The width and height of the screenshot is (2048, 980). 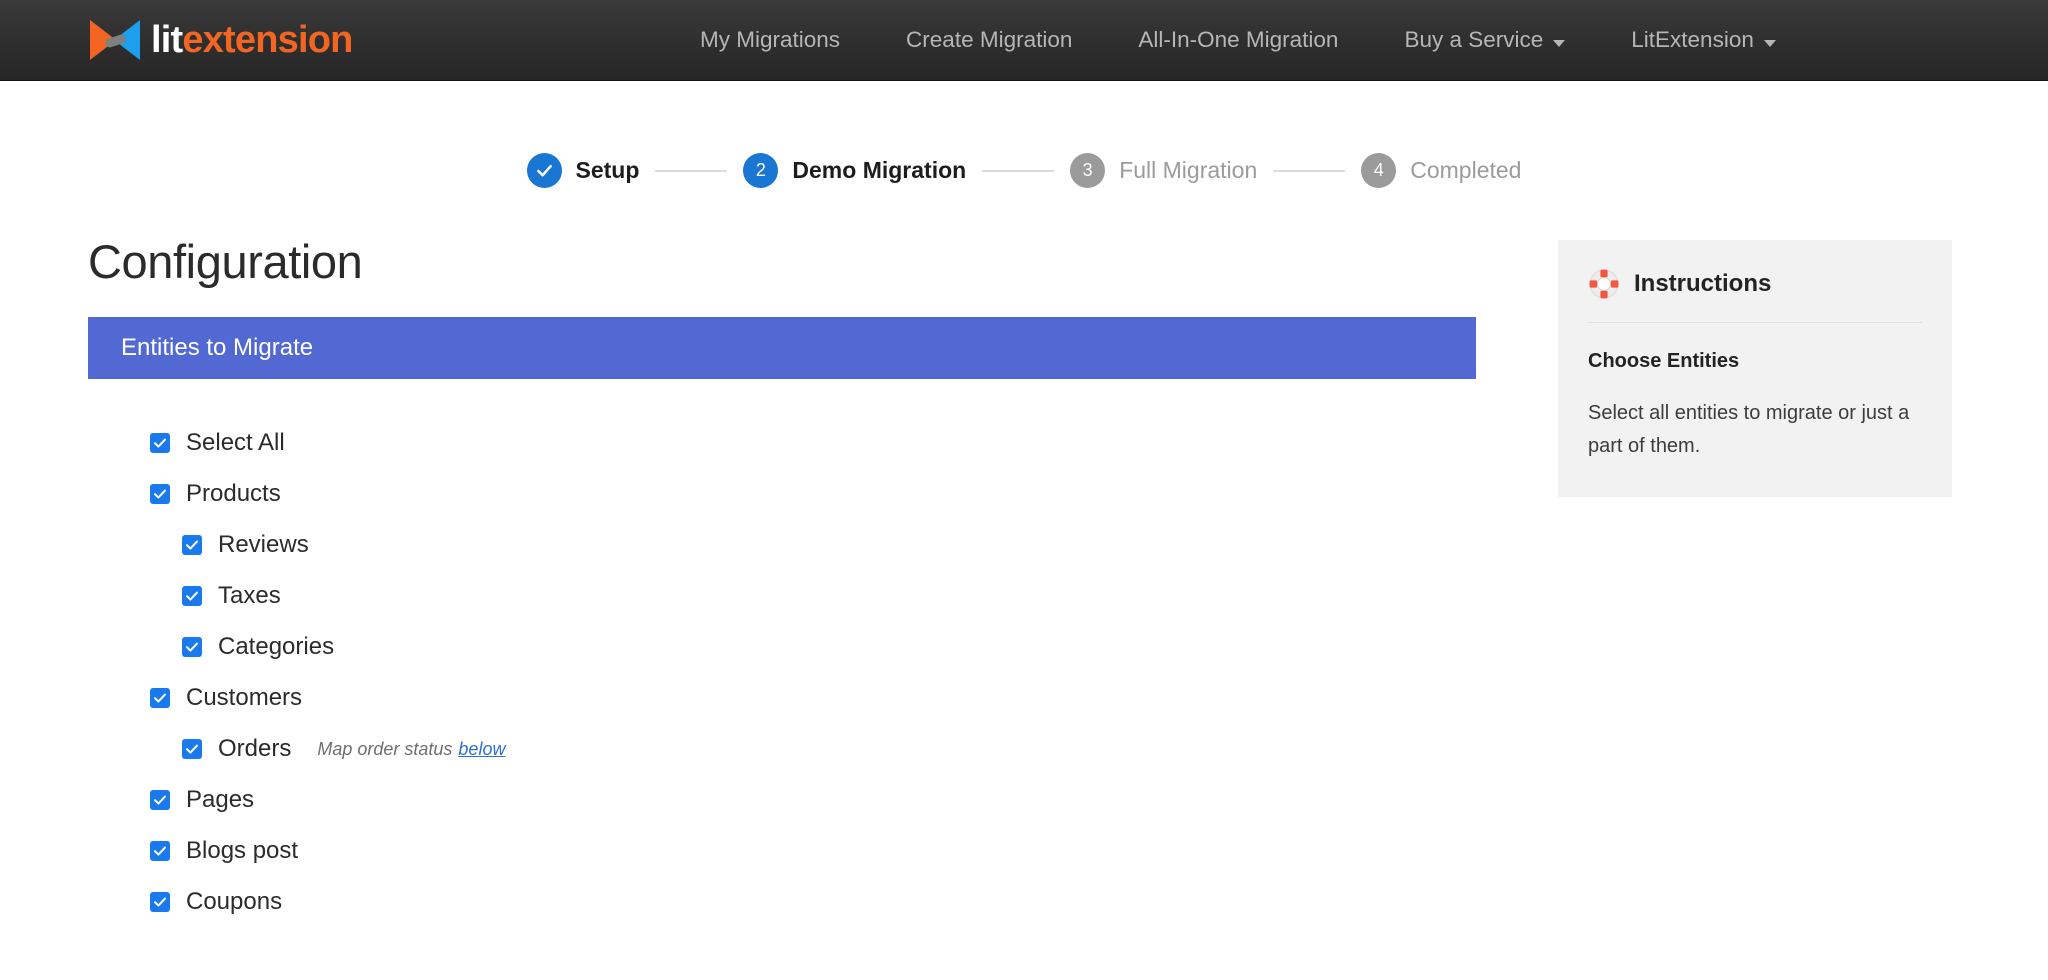 I want to click on entity-row-blogs-post: Blogs post, so click(x=813, y=850).